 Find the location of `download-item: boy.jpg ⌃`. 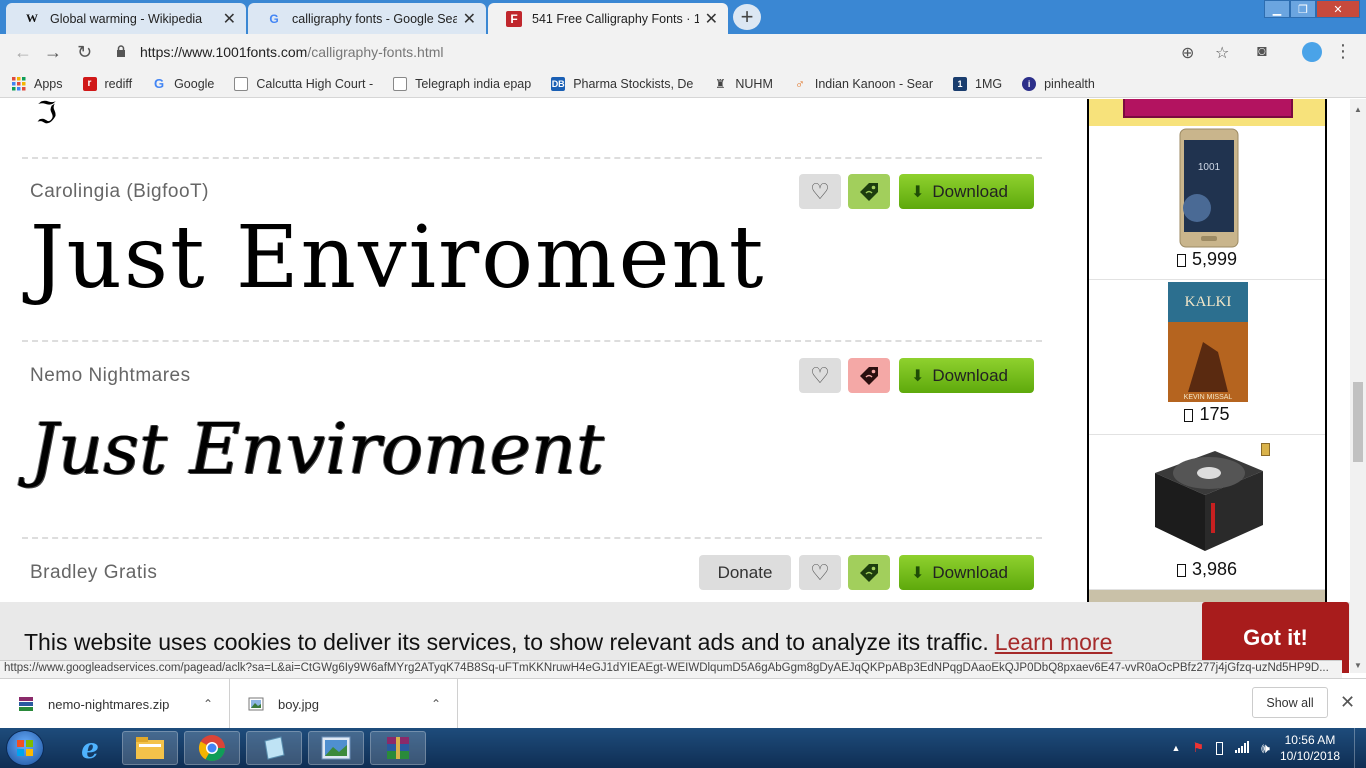

download-item: boy.jpg ⌃ is located at coordinates (344, 704).